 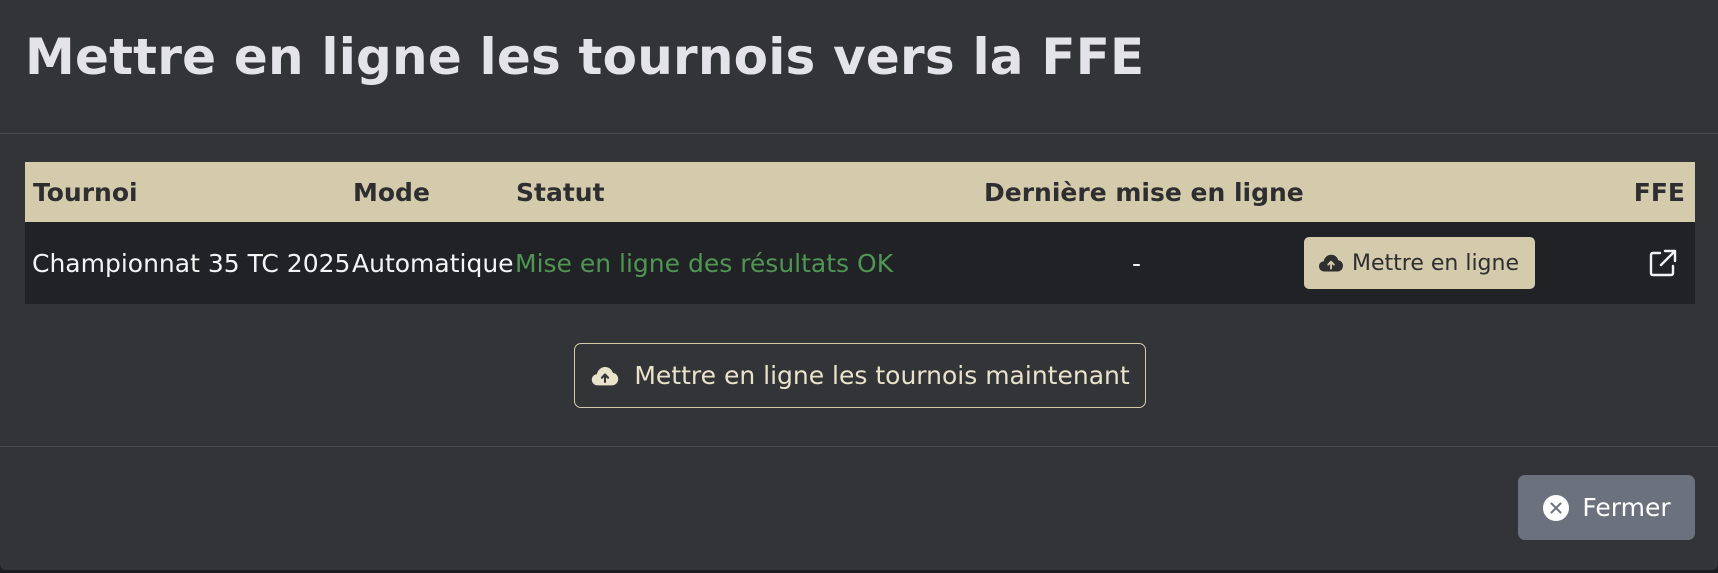 I want to click on cell-tournament: Championnat 35 TC 2025, so click(x=191, y=263).